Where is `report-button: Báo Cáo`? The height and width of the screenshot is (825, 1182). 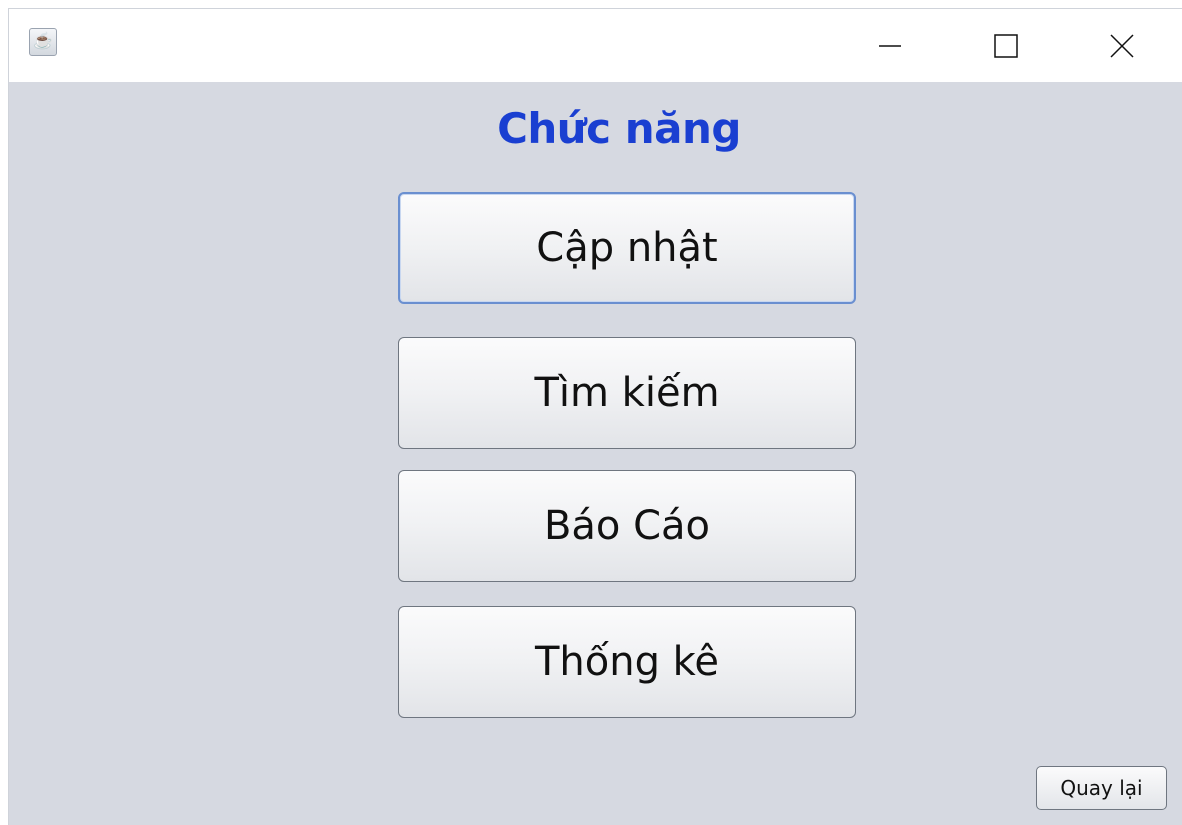
report-button: Báo Cáo is located at coordinates (627, 526).